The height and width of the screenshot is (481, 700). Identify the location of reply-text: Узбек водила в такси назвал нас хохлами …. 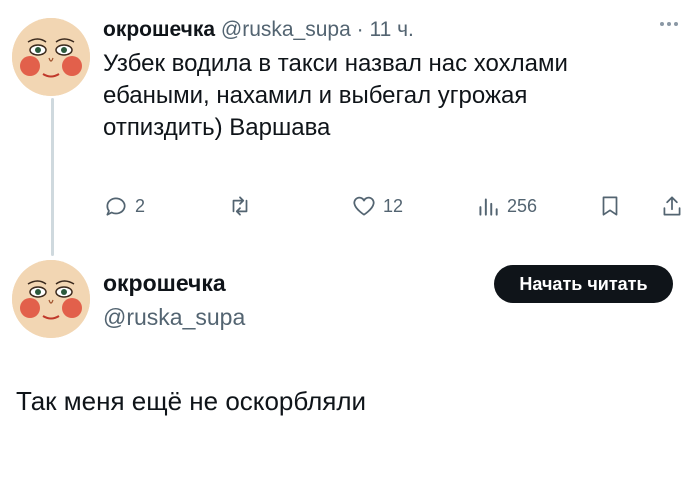
(335, 95).